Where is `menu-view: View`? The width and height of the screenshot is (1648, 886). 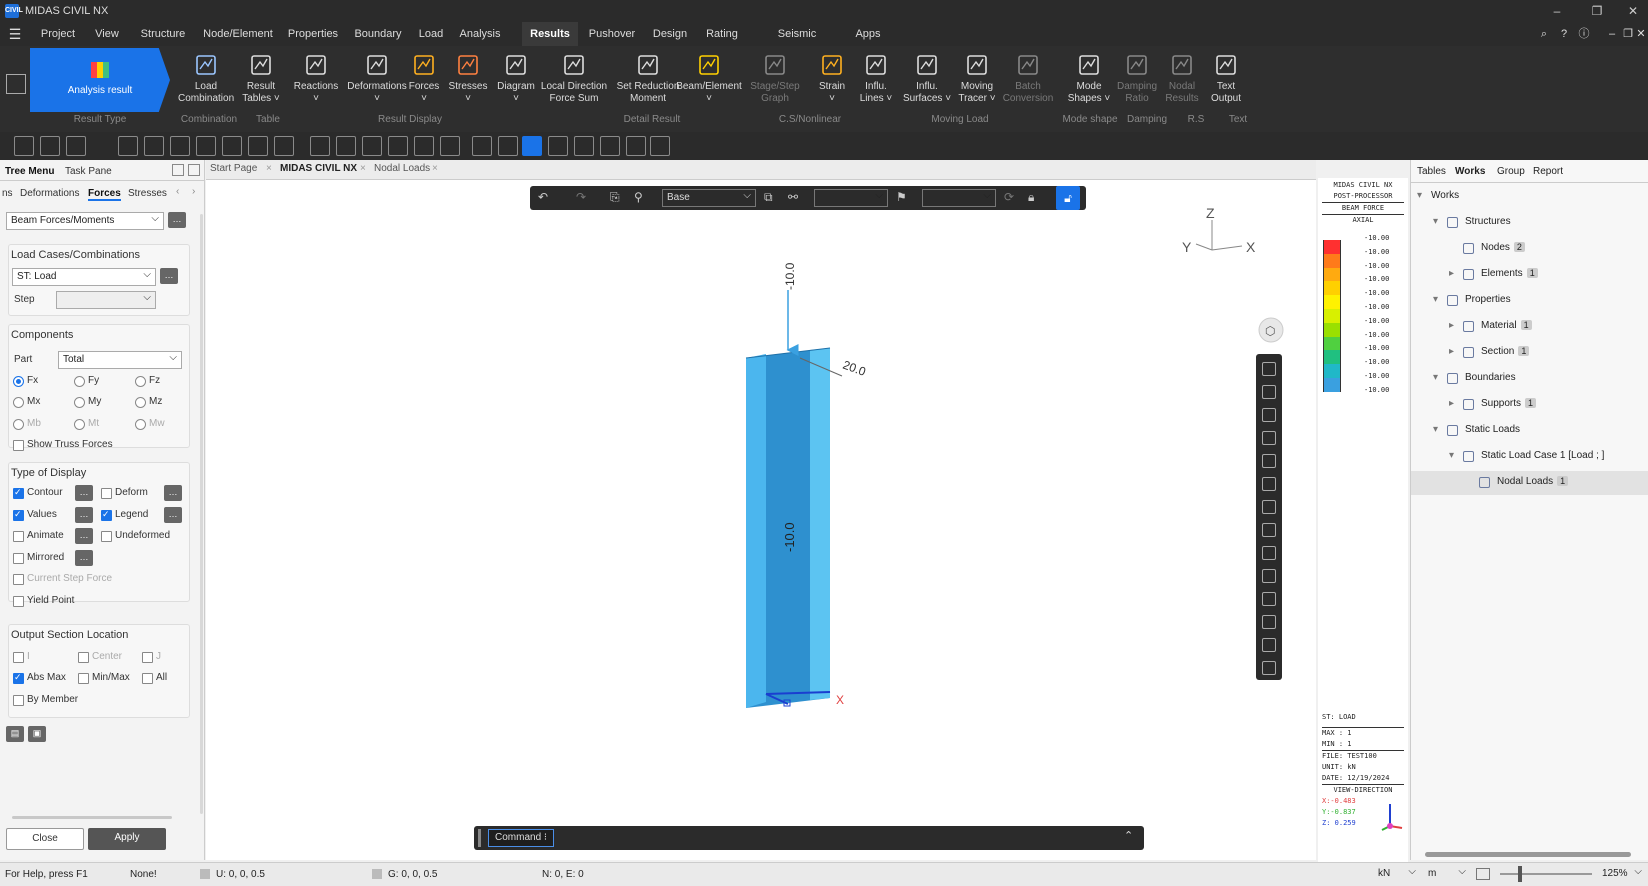
menu-view: View is located at coordinates (107, 34).